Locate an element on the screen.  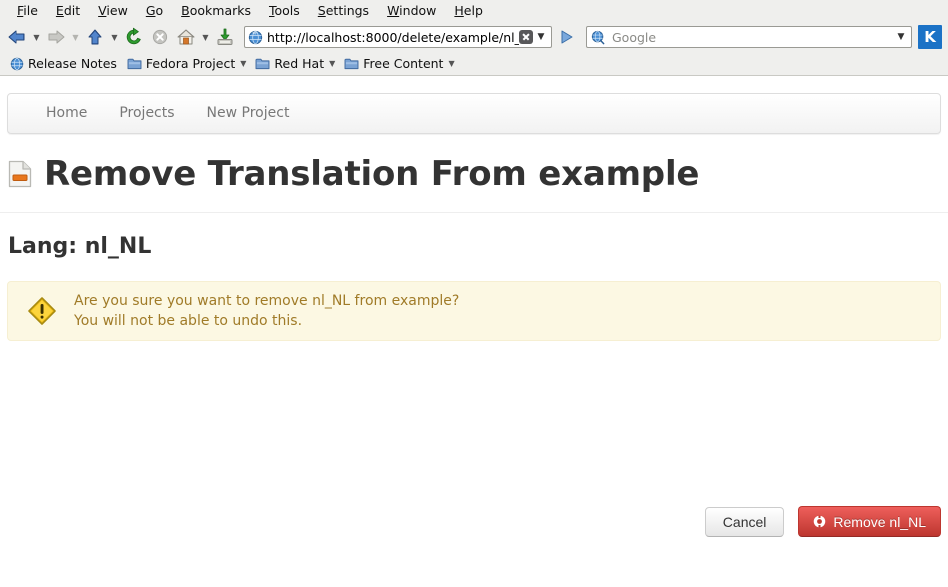
cancel-button: Cancel is located at coordinates (744, 521).